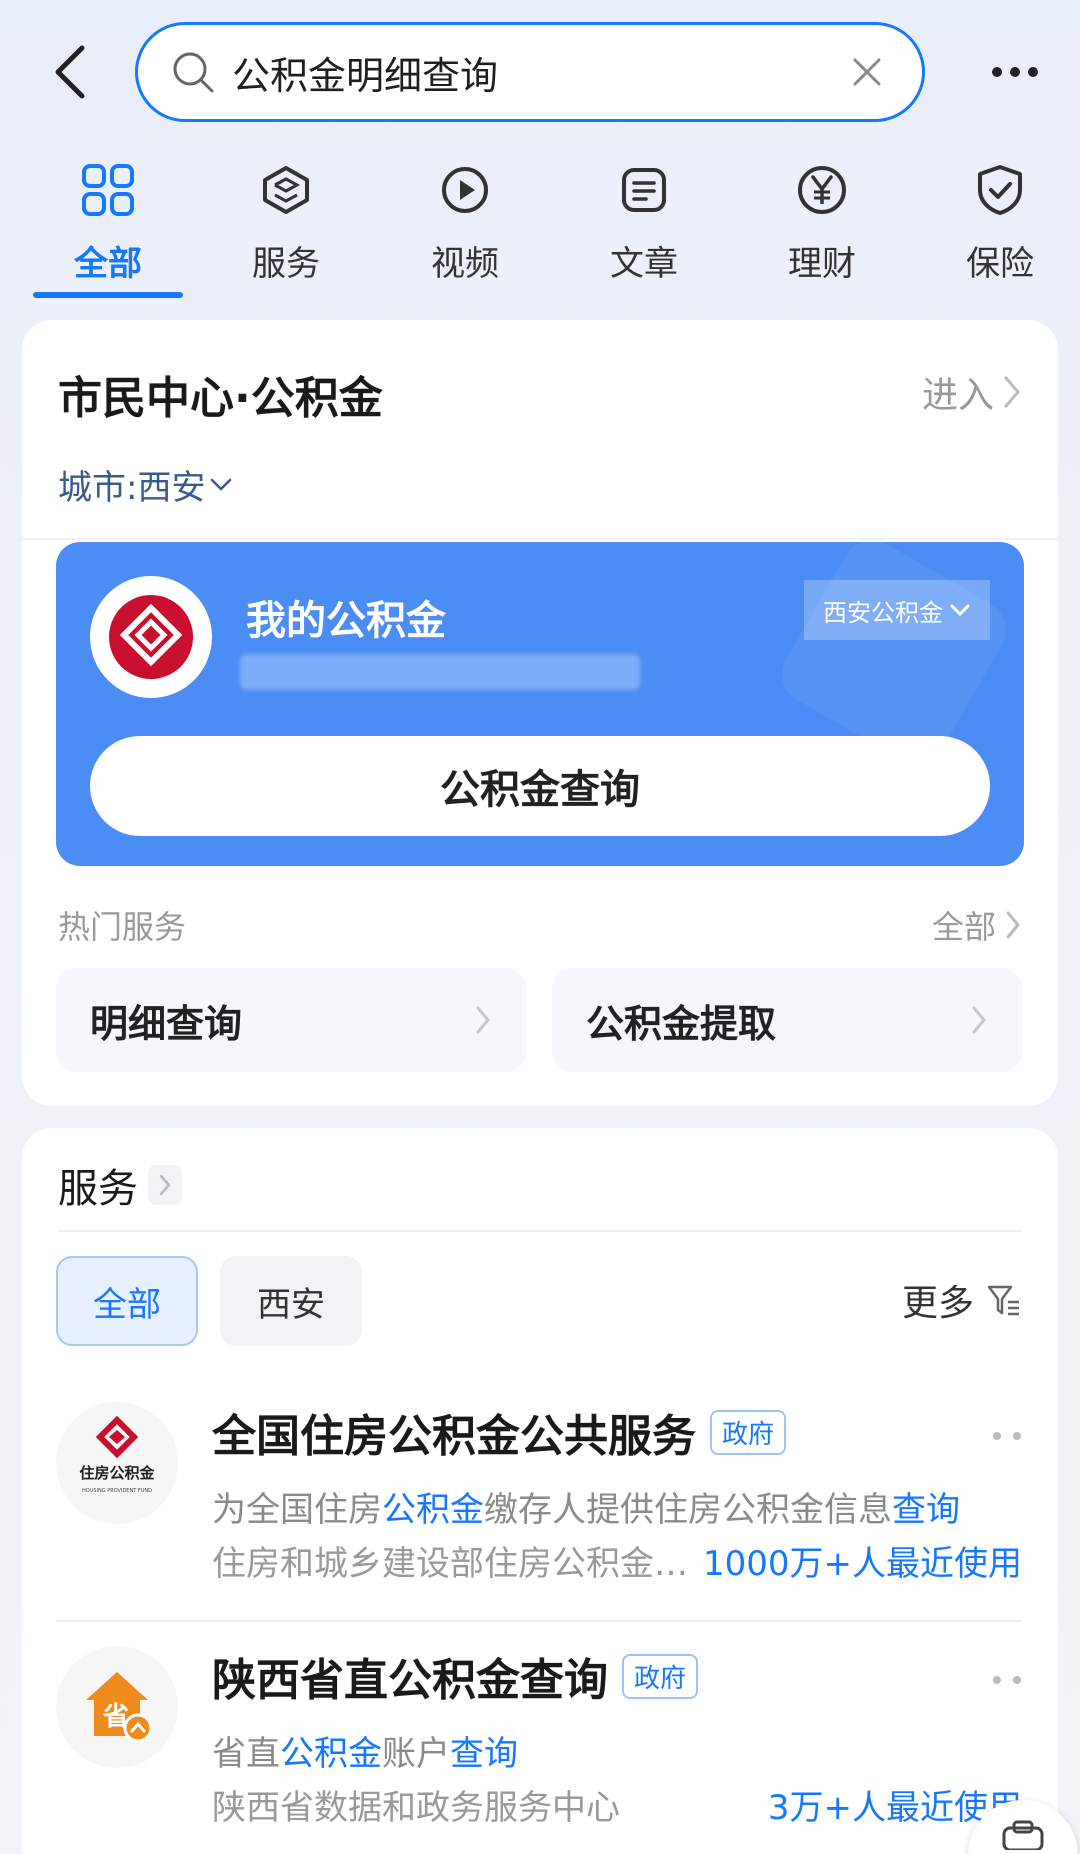 Image resolution: width=1080 pixels, height=1854 pixels. What do you see at coordinates (822, 190) in the screenshot?
I see `yen-icon` at bounding box center [822, 190].